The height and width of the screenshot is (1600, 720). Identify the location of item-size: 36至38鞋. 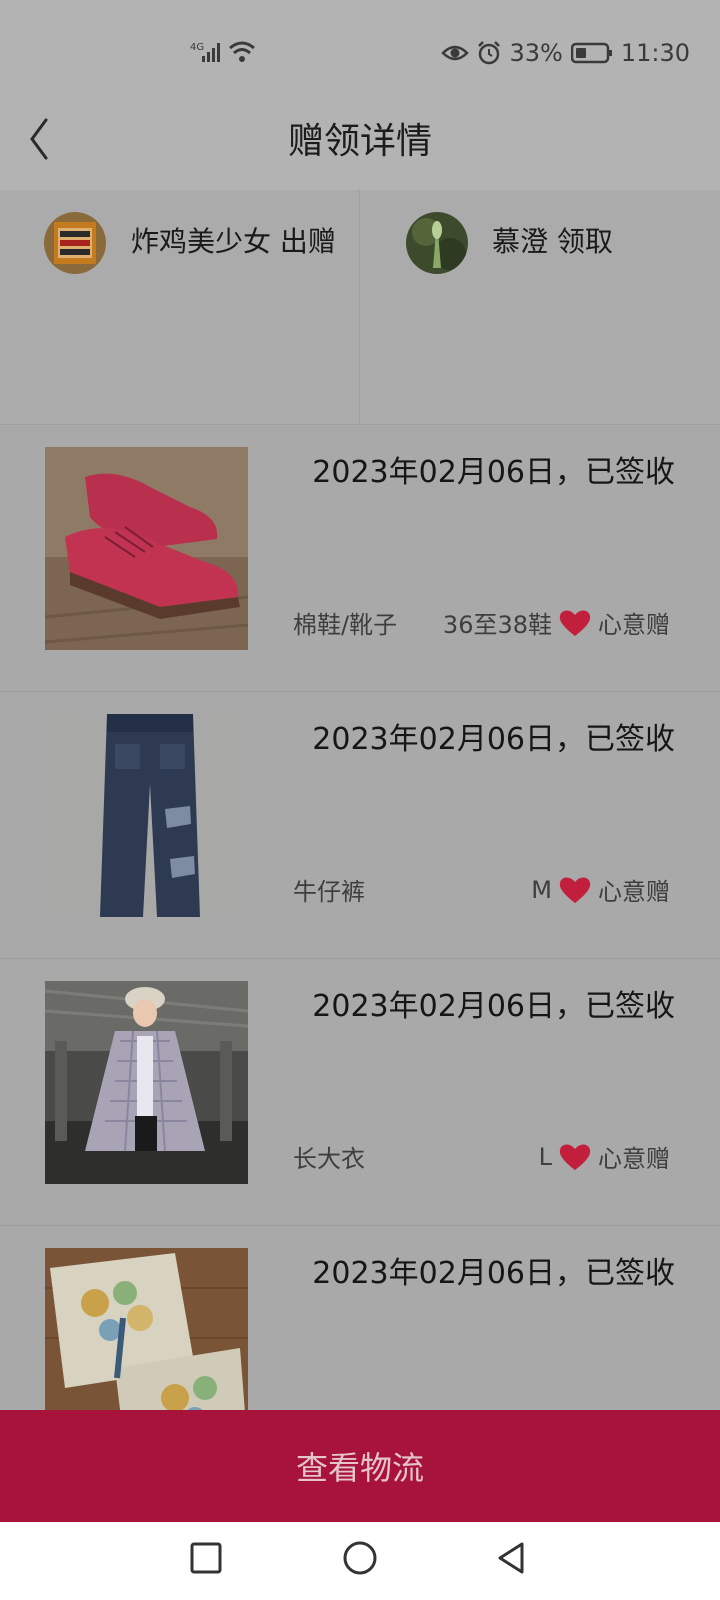
(497, 625).